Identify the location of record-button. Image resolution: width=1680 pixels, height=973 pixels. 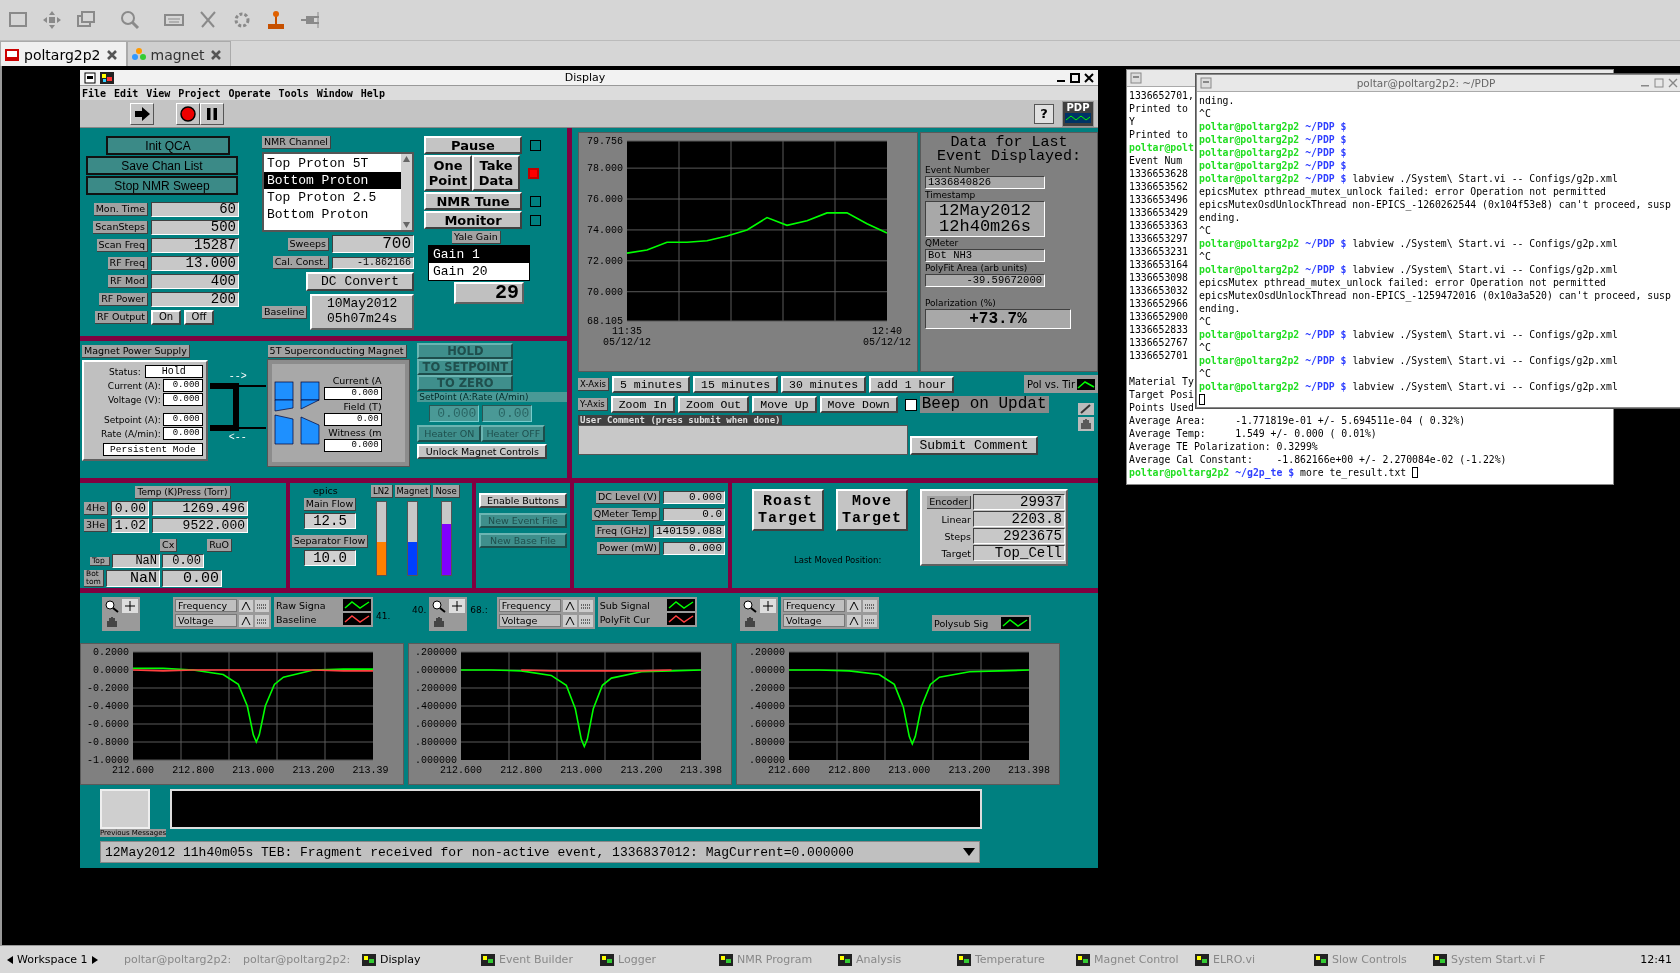
(188, 113).